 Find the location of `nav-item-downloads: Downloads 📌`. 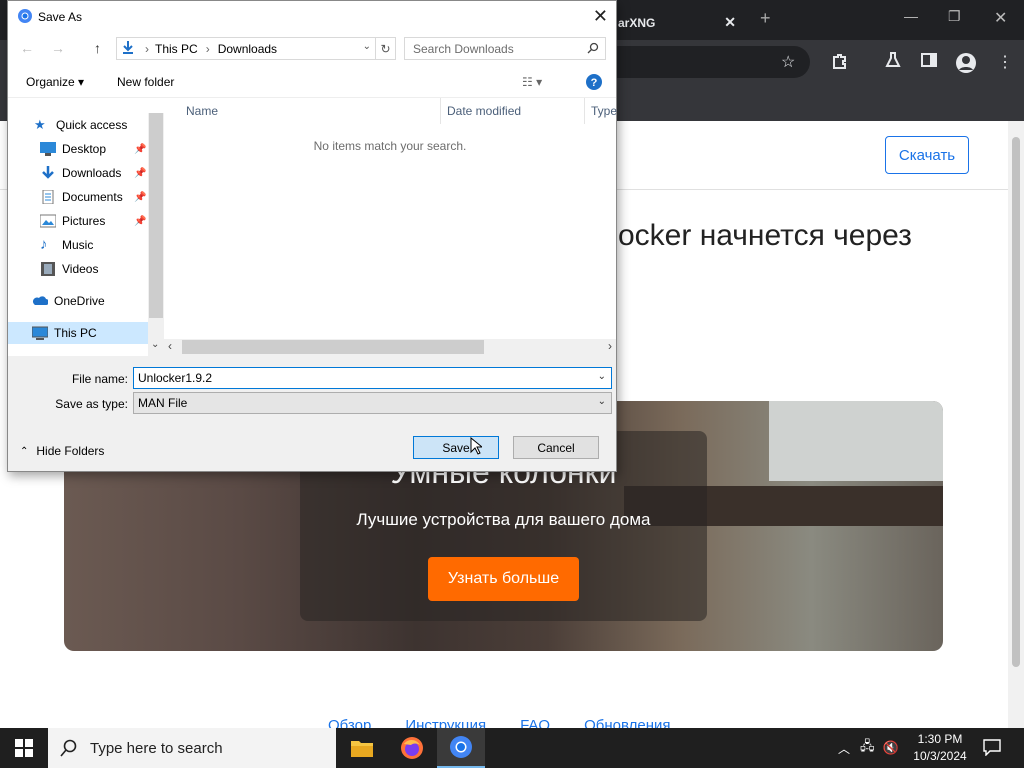

nav-item-downloads: Downloads 📌 is located at coordinates (78, 173).